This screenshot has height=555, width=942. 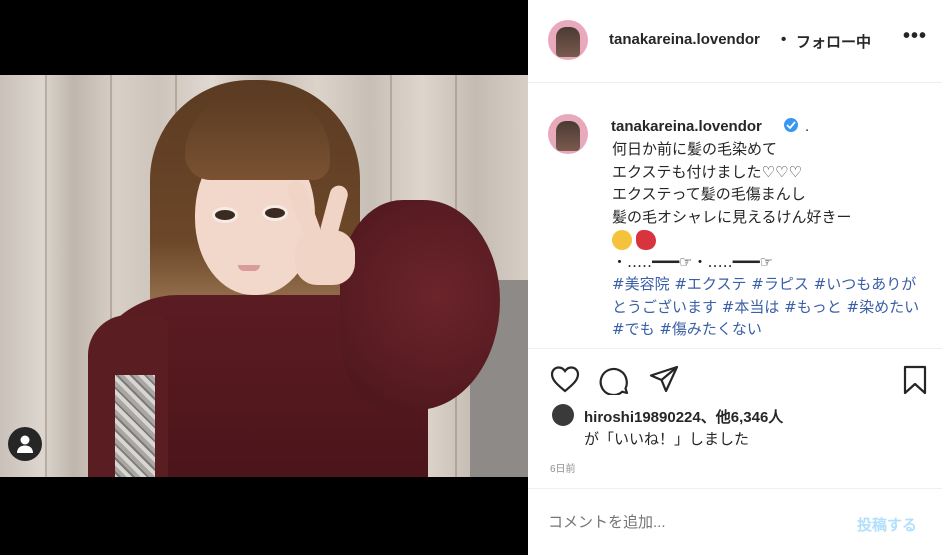 I want to click on liker-username: hiroshi19890224, so click(x=642, y=417).